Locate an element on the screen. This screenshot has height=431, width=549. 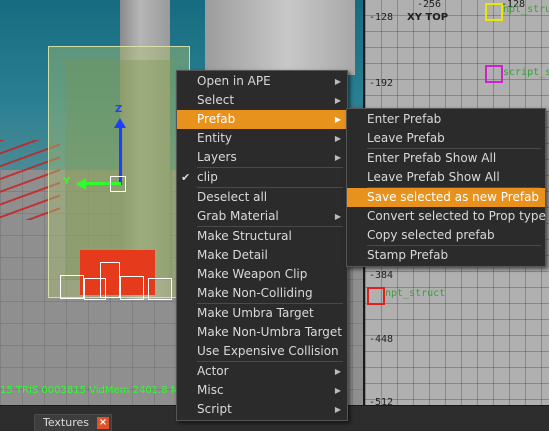
menu-item-use-expensive-collision: Use Expensive Collision is located at coordinates (262, 351).